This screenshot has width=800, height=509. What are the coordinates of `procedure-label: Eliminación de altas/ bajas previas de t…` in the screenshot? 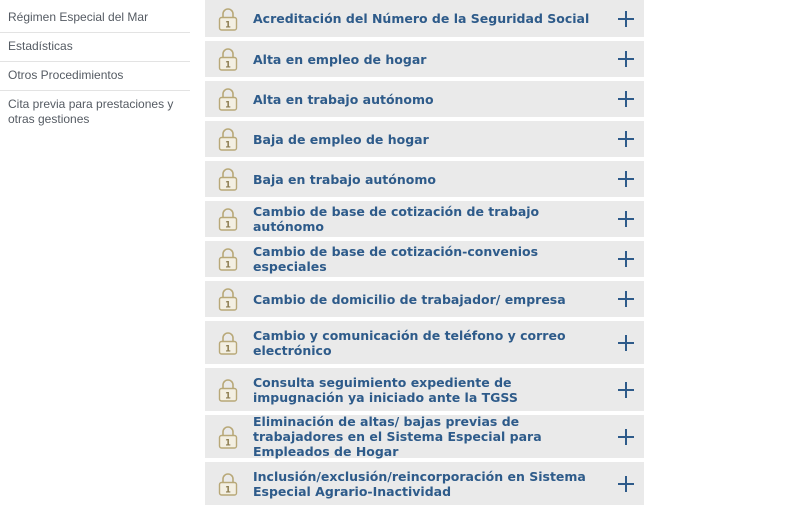 It's located at (397, 436).